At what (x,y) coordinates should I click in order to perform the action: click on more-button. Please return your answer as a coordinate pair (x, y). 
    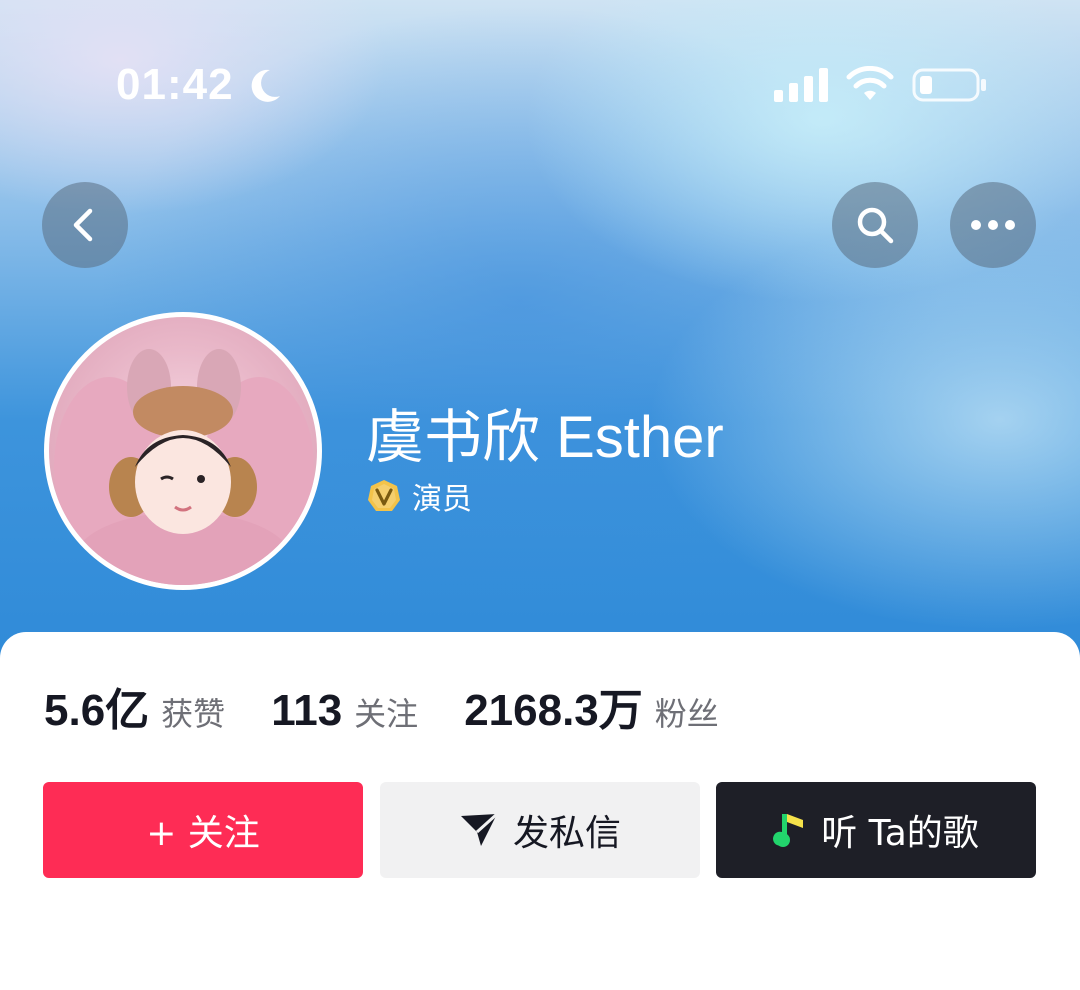
    Looking at the image, I should click on (993, 225).